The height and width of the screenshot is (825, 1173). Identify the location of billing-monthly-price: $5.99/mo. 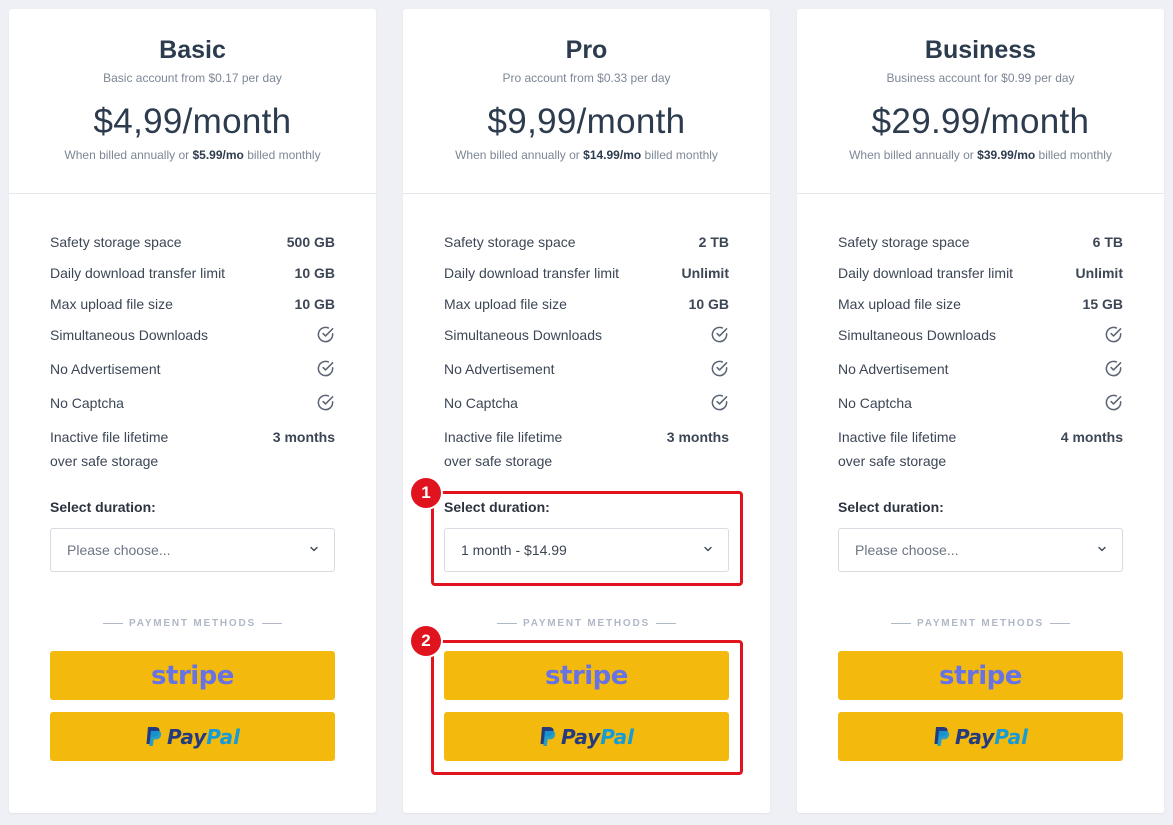
(218, 155).